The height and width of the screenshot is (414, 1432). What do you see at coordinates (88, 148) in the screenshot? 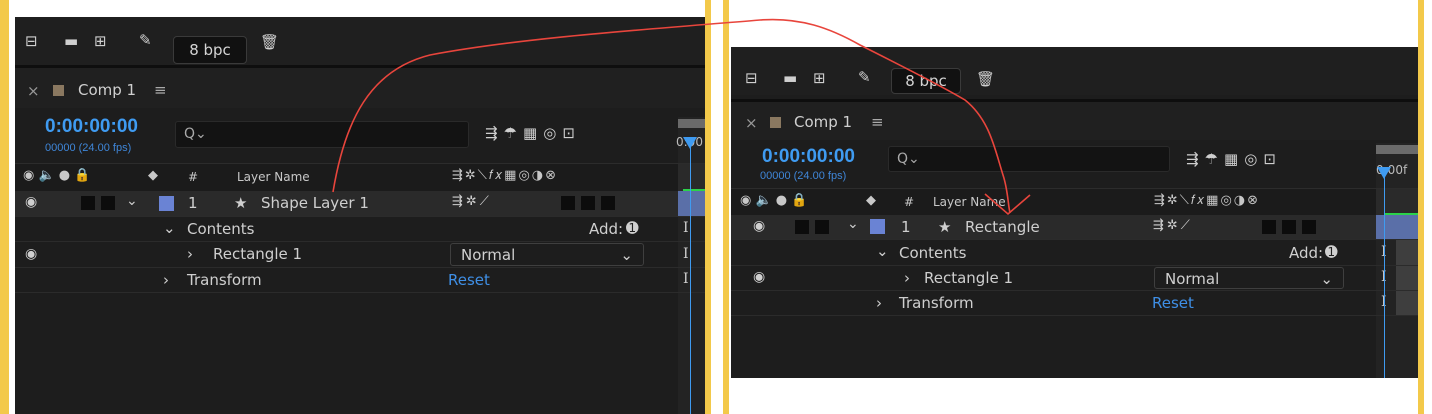
I see `frame-count-display: 00000 (24.00 fps)` at bounding box center [88, 148].